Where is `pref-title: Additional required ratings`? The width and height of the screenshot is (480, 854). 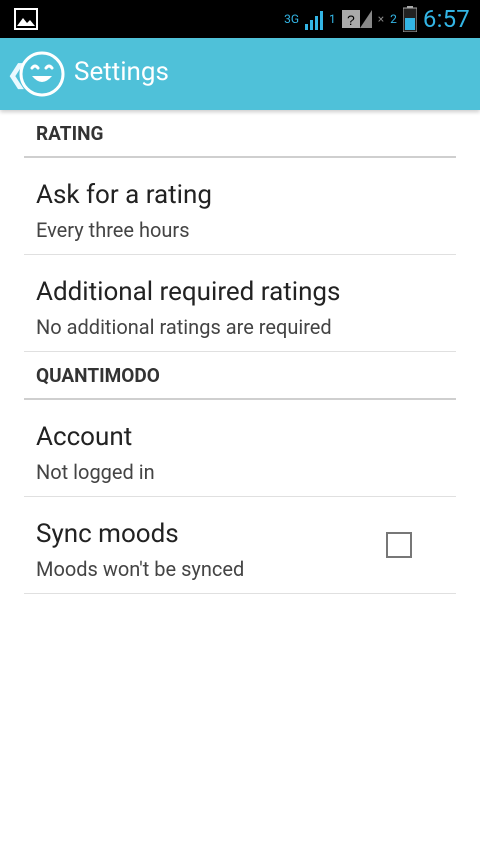 pref-title: Additional required ratings is located at coordinates (188, 292).